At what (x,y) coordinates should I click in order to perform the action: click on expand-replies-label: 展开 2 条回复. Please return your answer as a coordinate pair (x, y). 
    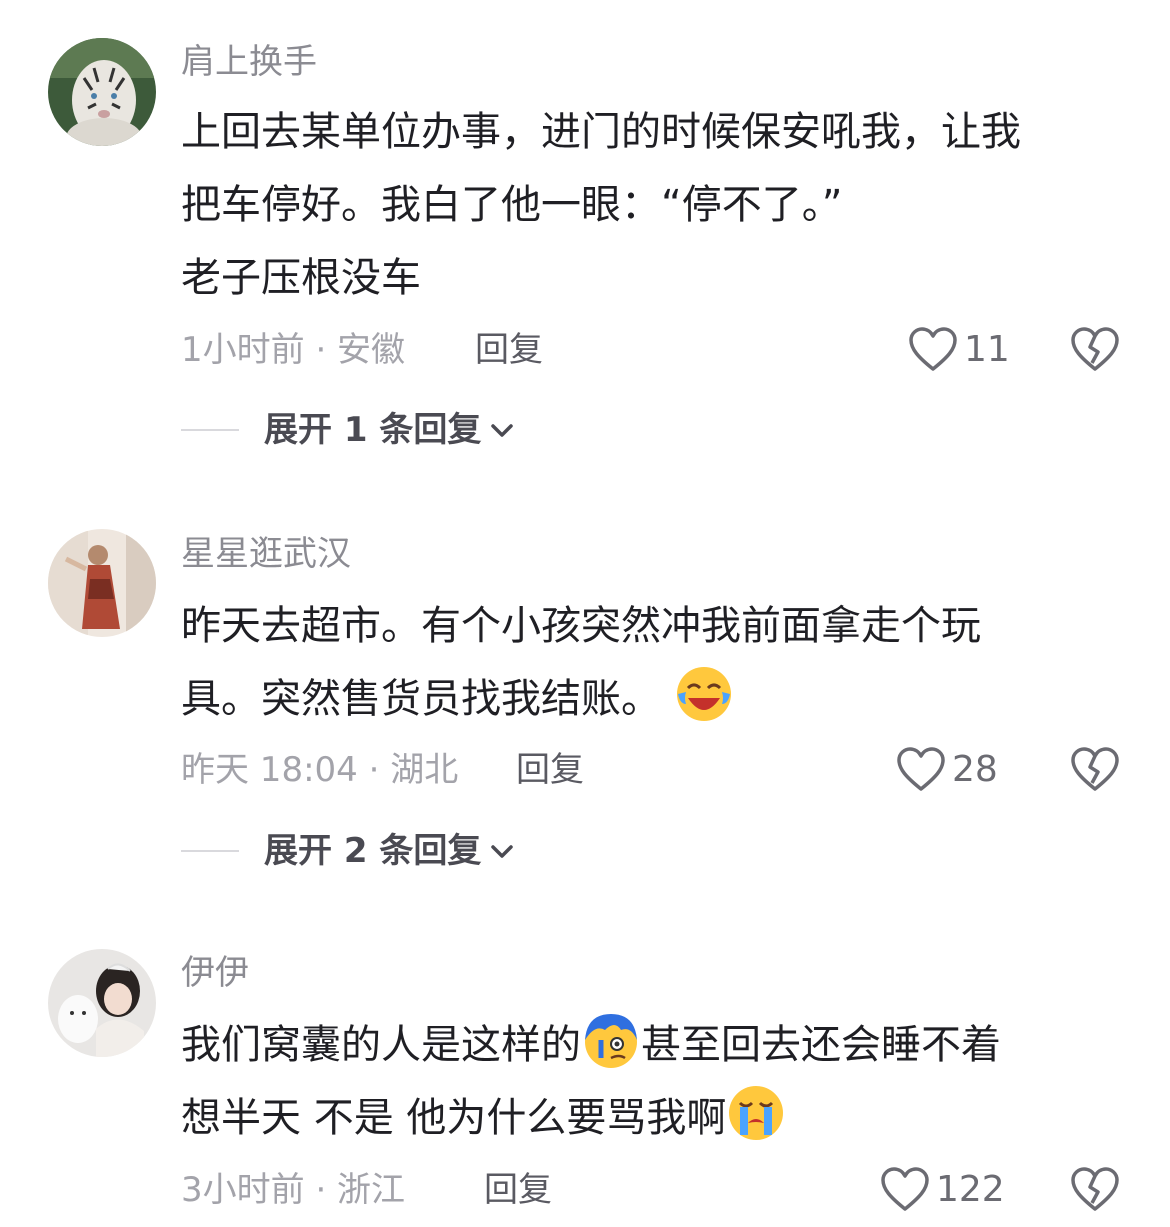
    Looking at the image, I should click on (373, 851).